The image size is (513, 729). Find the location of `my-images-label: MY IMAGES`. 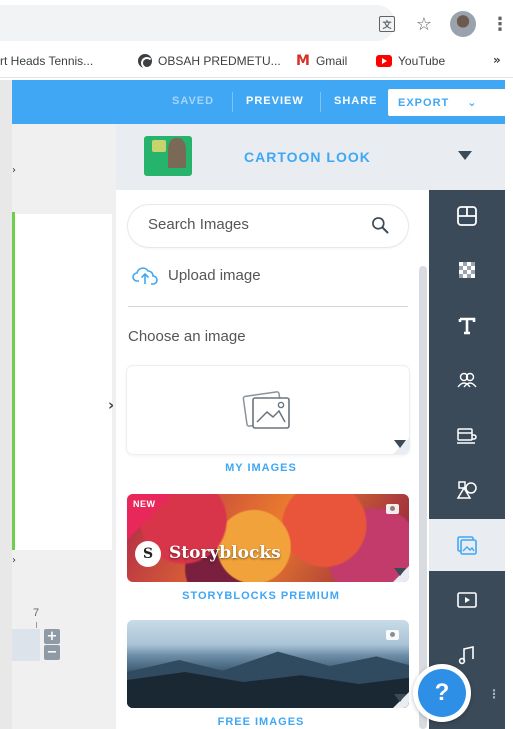

my-images-label: MY IMAGES is located at coordinates (261, 468).